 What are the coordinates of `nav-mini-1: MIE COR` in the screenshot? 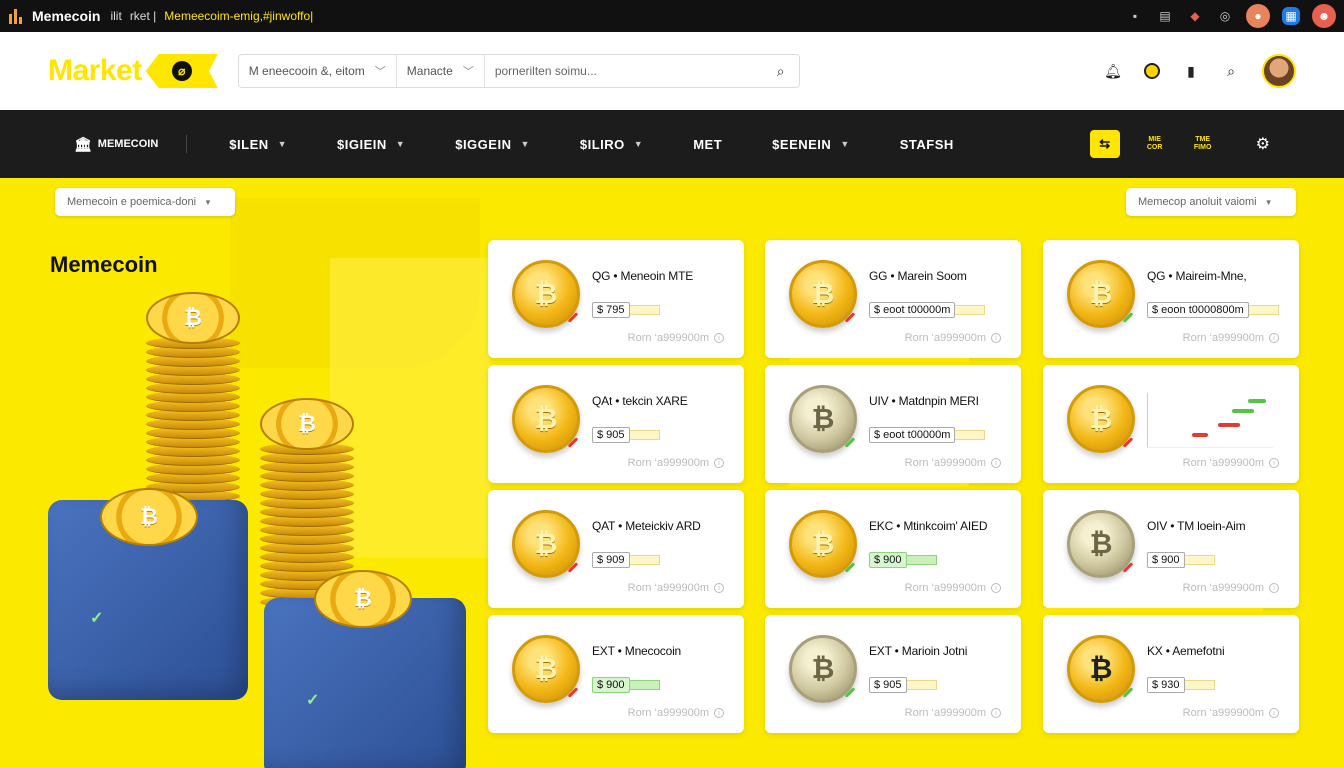 It's located at (1155, 144).